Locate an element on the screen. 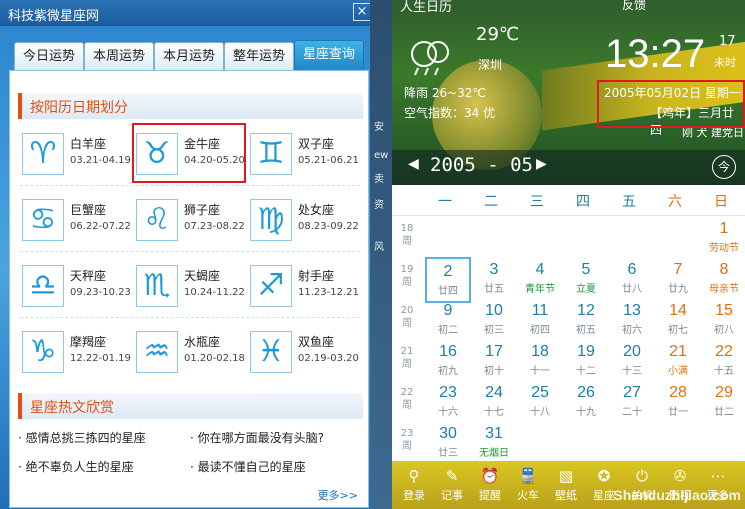  zodiac-symbol-icon: ♋ is located at coordinates (43, 220).